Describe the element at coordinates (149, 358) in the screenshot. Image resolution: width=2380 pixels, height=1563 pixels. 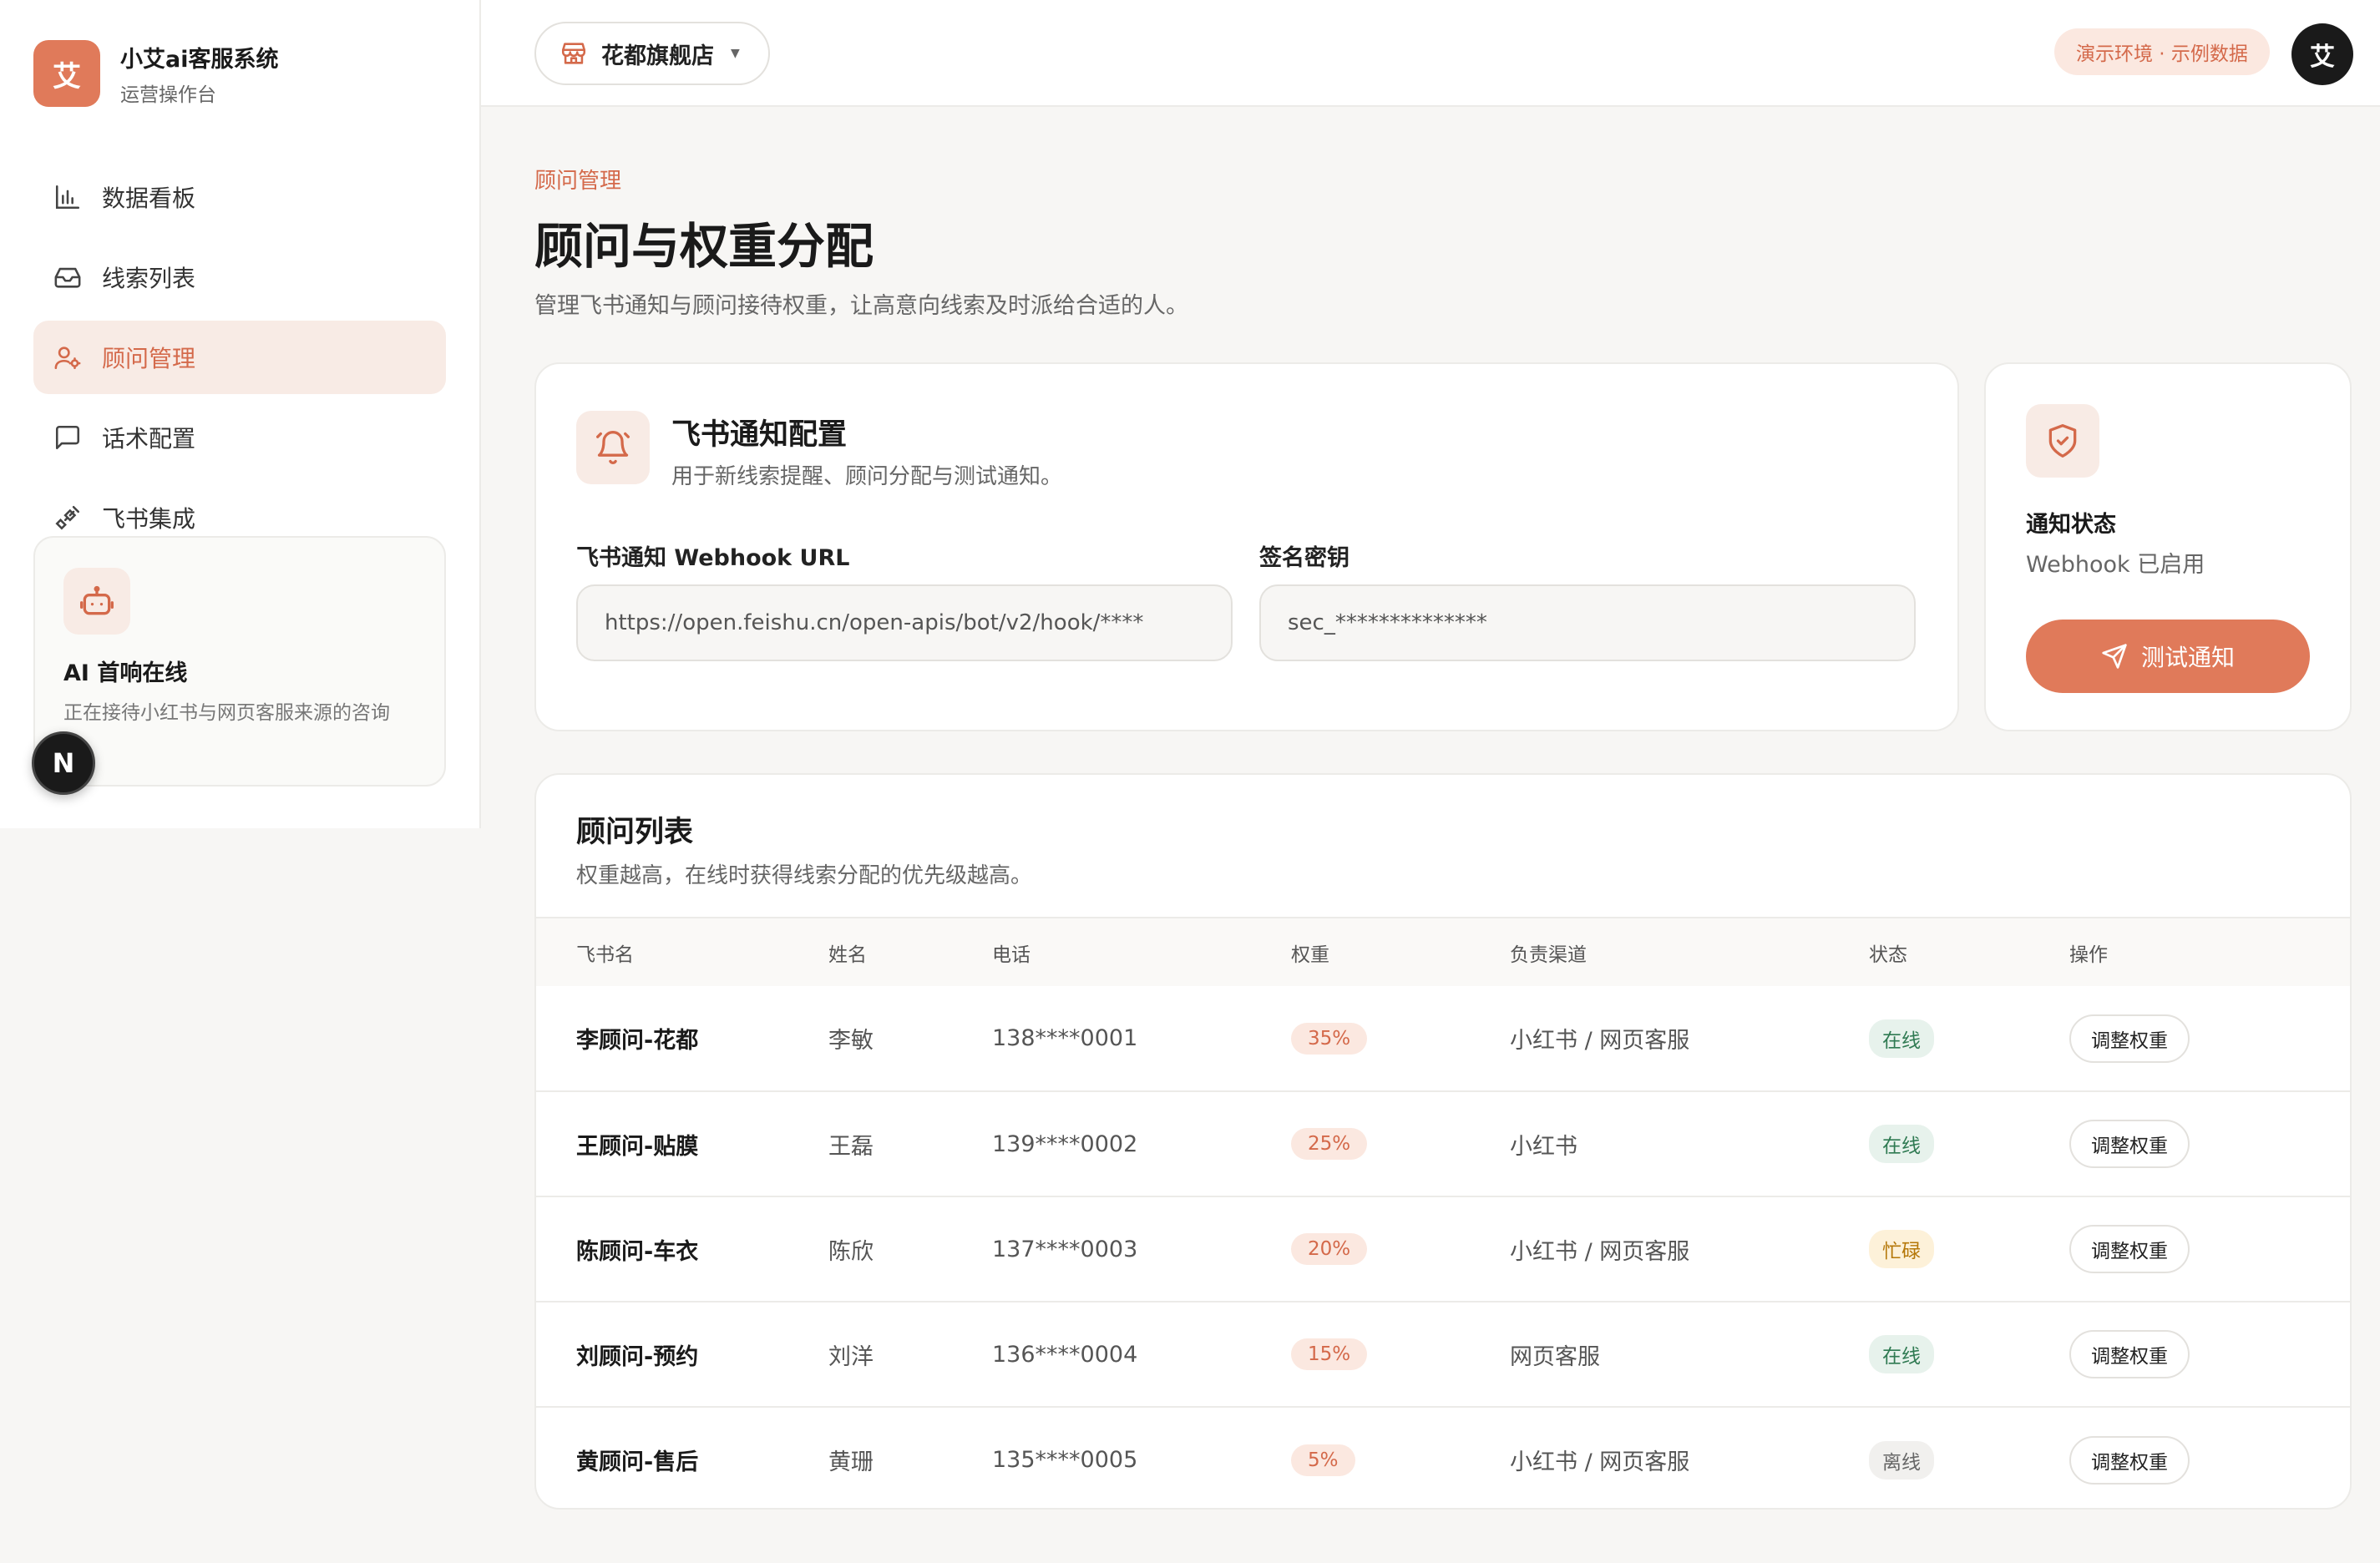
I see `sidebar-item-label: 顾问管理` at that location.